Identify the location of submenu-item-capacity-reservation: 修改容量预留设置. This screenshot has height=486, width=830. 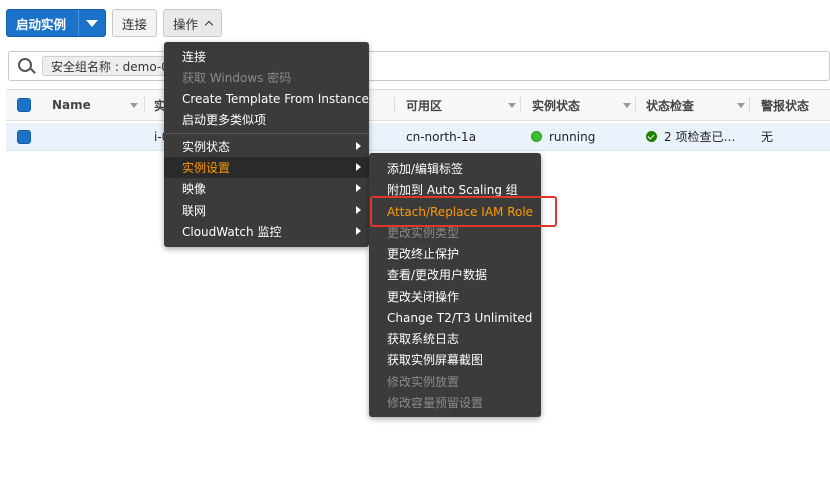
(435, 403).